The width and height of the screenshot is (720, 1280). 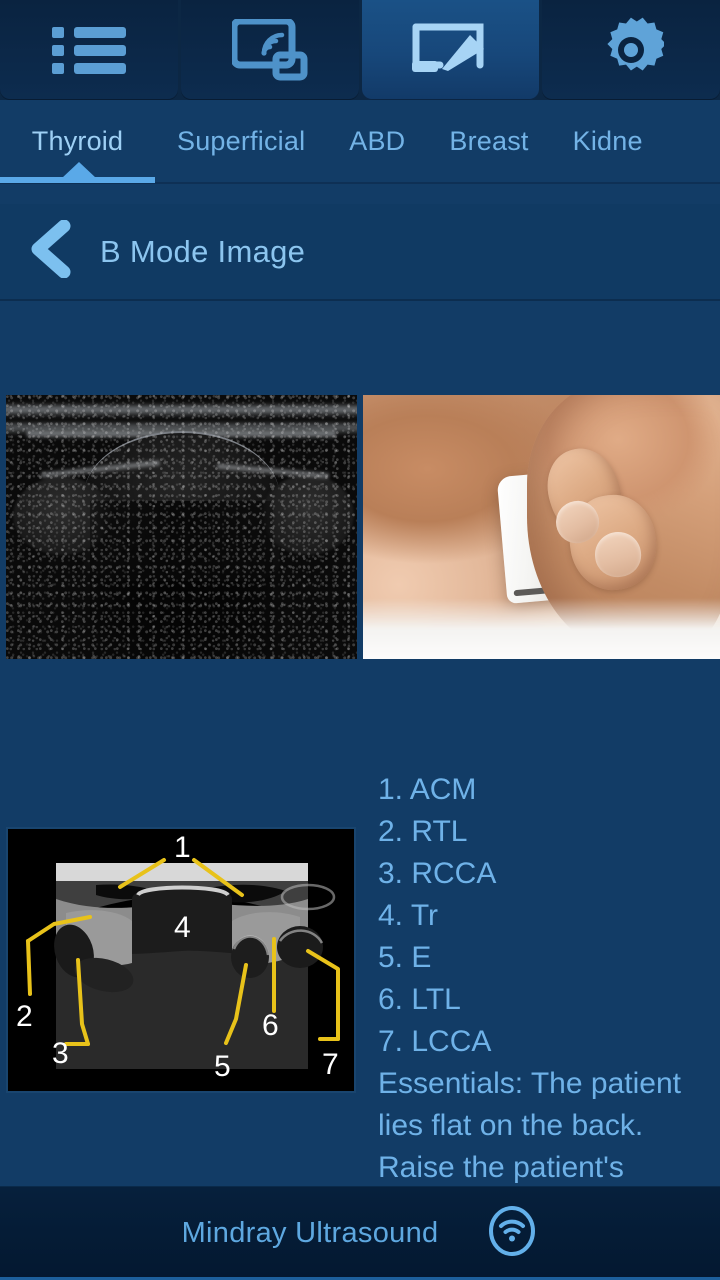 I want to click on diagram-label-7: 7, so click(x=330, y=1064).